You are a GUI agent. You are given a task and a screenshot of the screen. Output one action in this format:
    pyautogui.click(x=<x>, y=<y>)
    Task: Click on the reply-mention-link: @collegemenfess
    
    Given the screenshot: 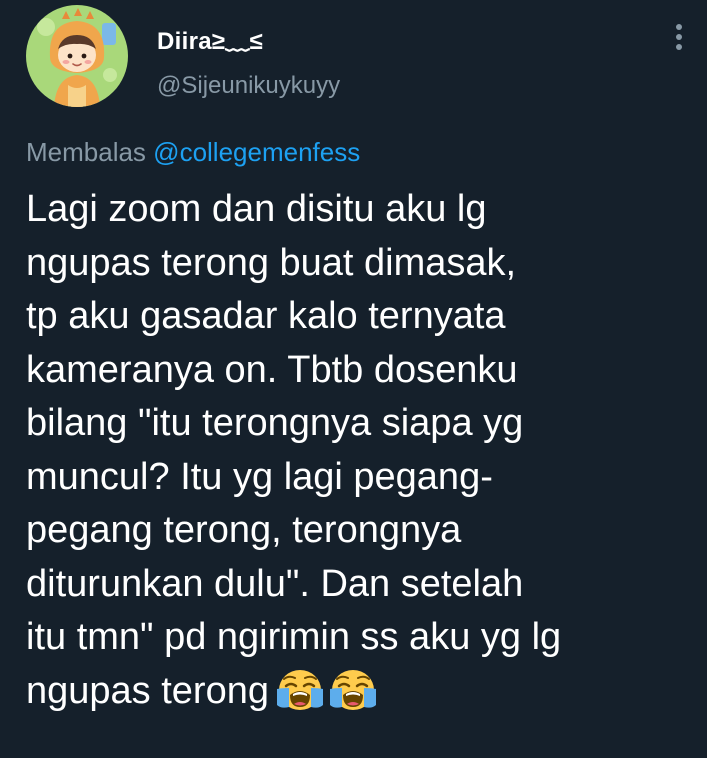 What is the action you would take?
    pyautogui.click(x=256, y=152)
    